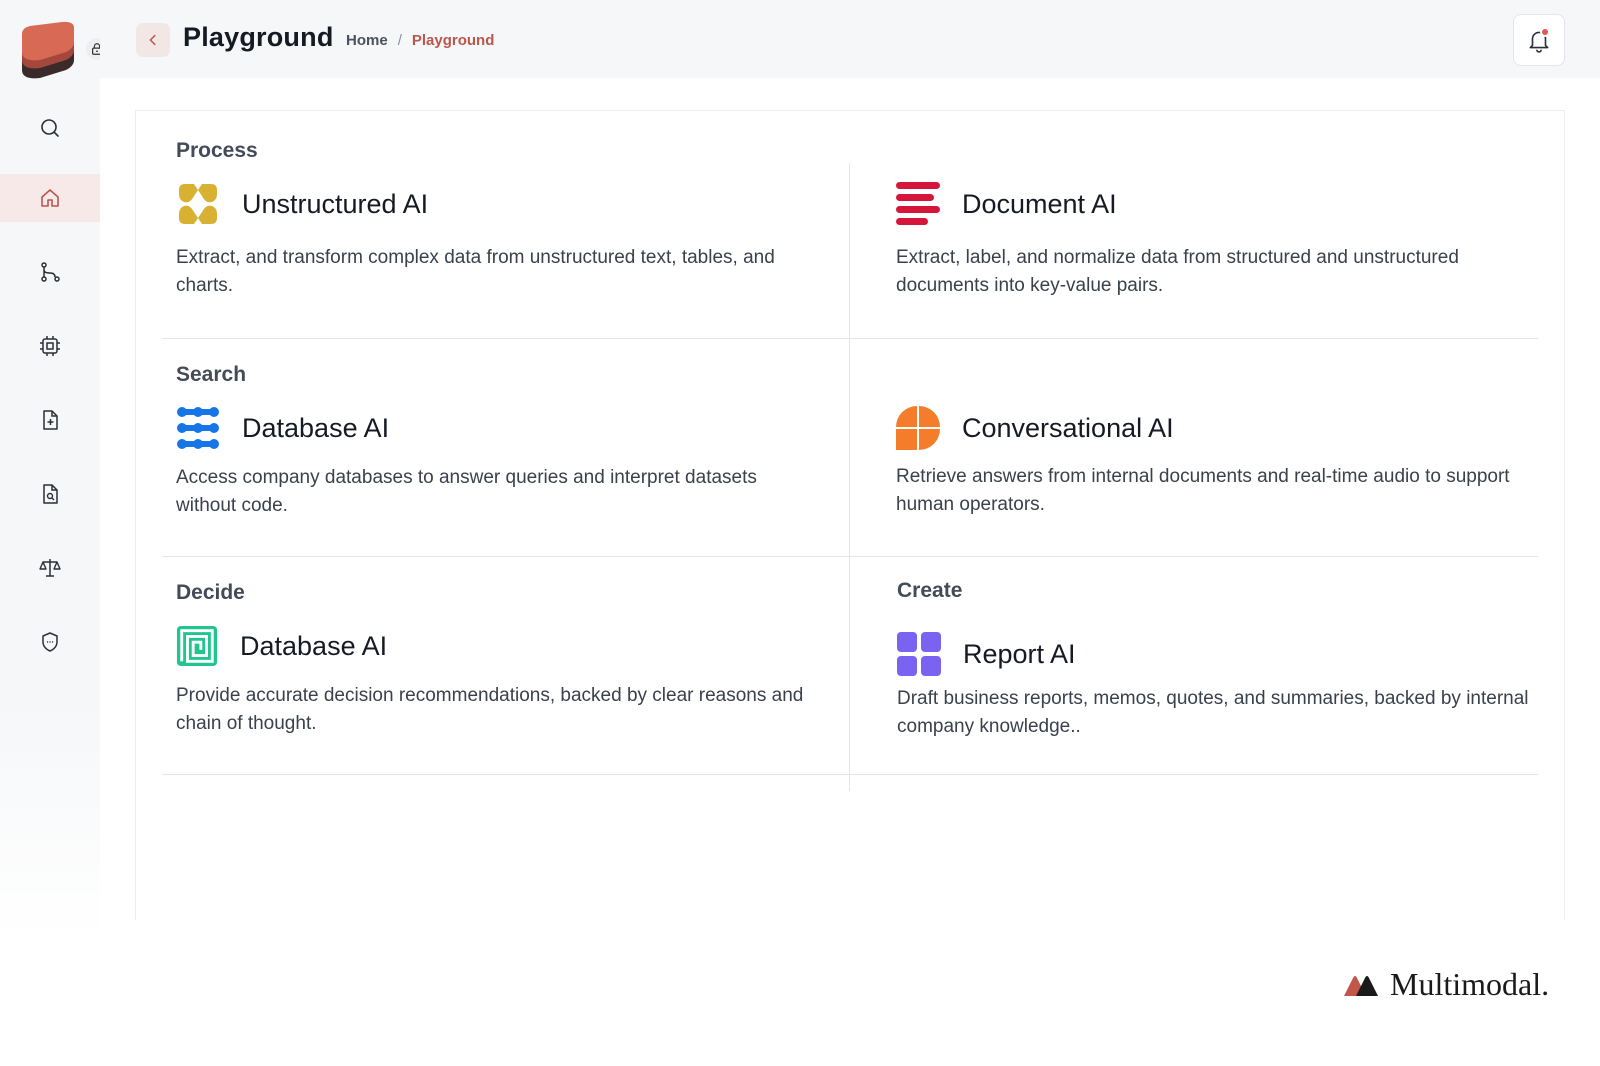 This screenshot has height=1066, width=1600. I want to click on product-database-ai: Database AI, so click(282, 428).